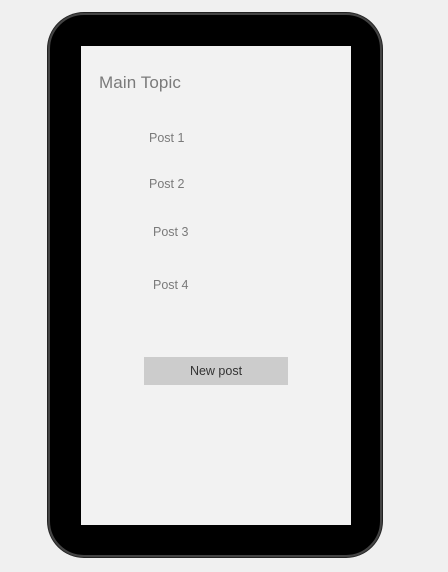 This screenshot has height=572, width=448. I want to click on post-link-2: Post 2, so click(166, 184).